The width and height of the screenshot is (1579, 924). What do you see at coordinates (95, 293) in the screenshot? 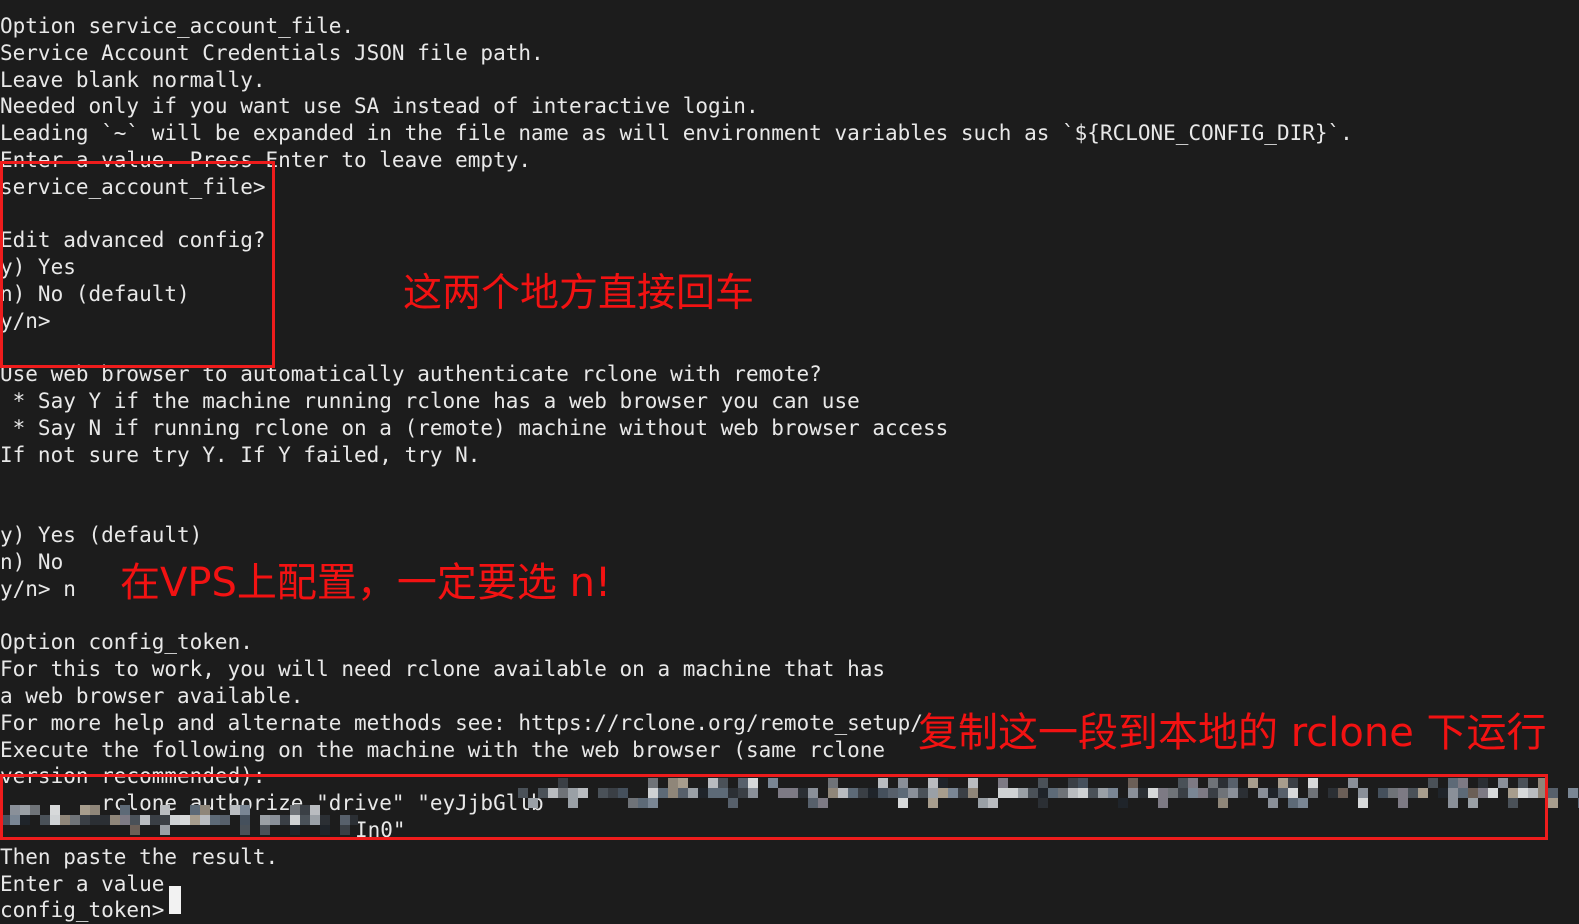
I see `terminal-line-option-no: n) No (default)` at bounding box center [95, 293].